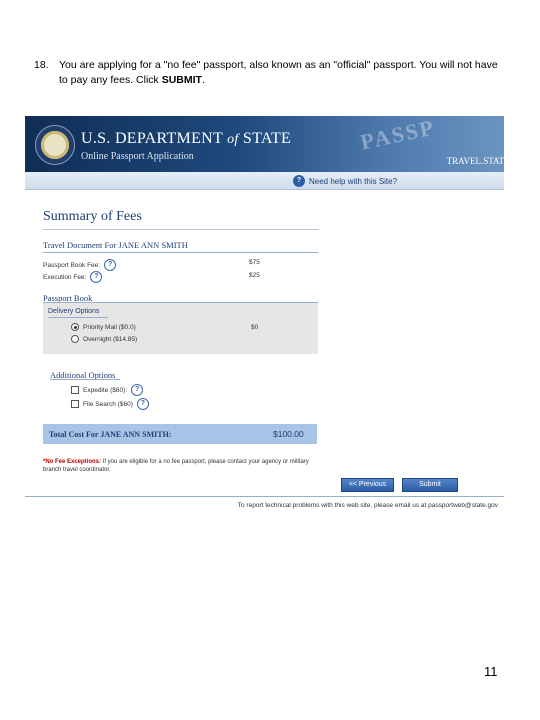 The height and width of the screenshot is (720, 540). Describe the element at coordinates (398, 135) in the screenshot. I see `passport-watermark: PASSP` at that location.